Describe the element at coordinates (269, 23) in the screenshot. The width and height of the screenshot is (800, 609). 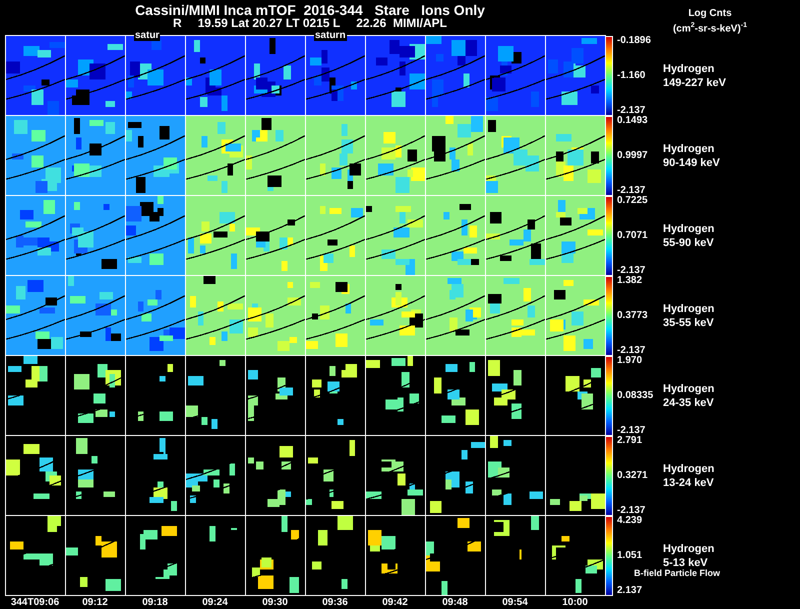
I see `orbit-info: 19.59 Lat 20.27 LT 0215 L` at that location.